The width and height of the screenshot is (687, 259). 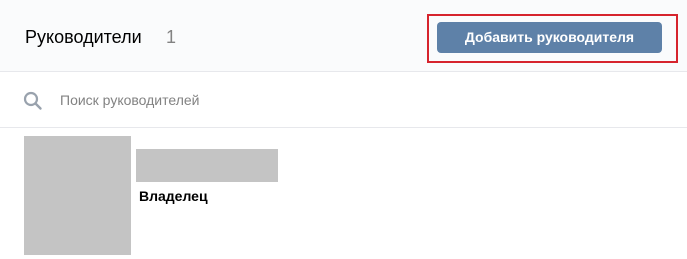 I want to click on add-manager-button: Добавить руководителя, so click(x=549, y=37).